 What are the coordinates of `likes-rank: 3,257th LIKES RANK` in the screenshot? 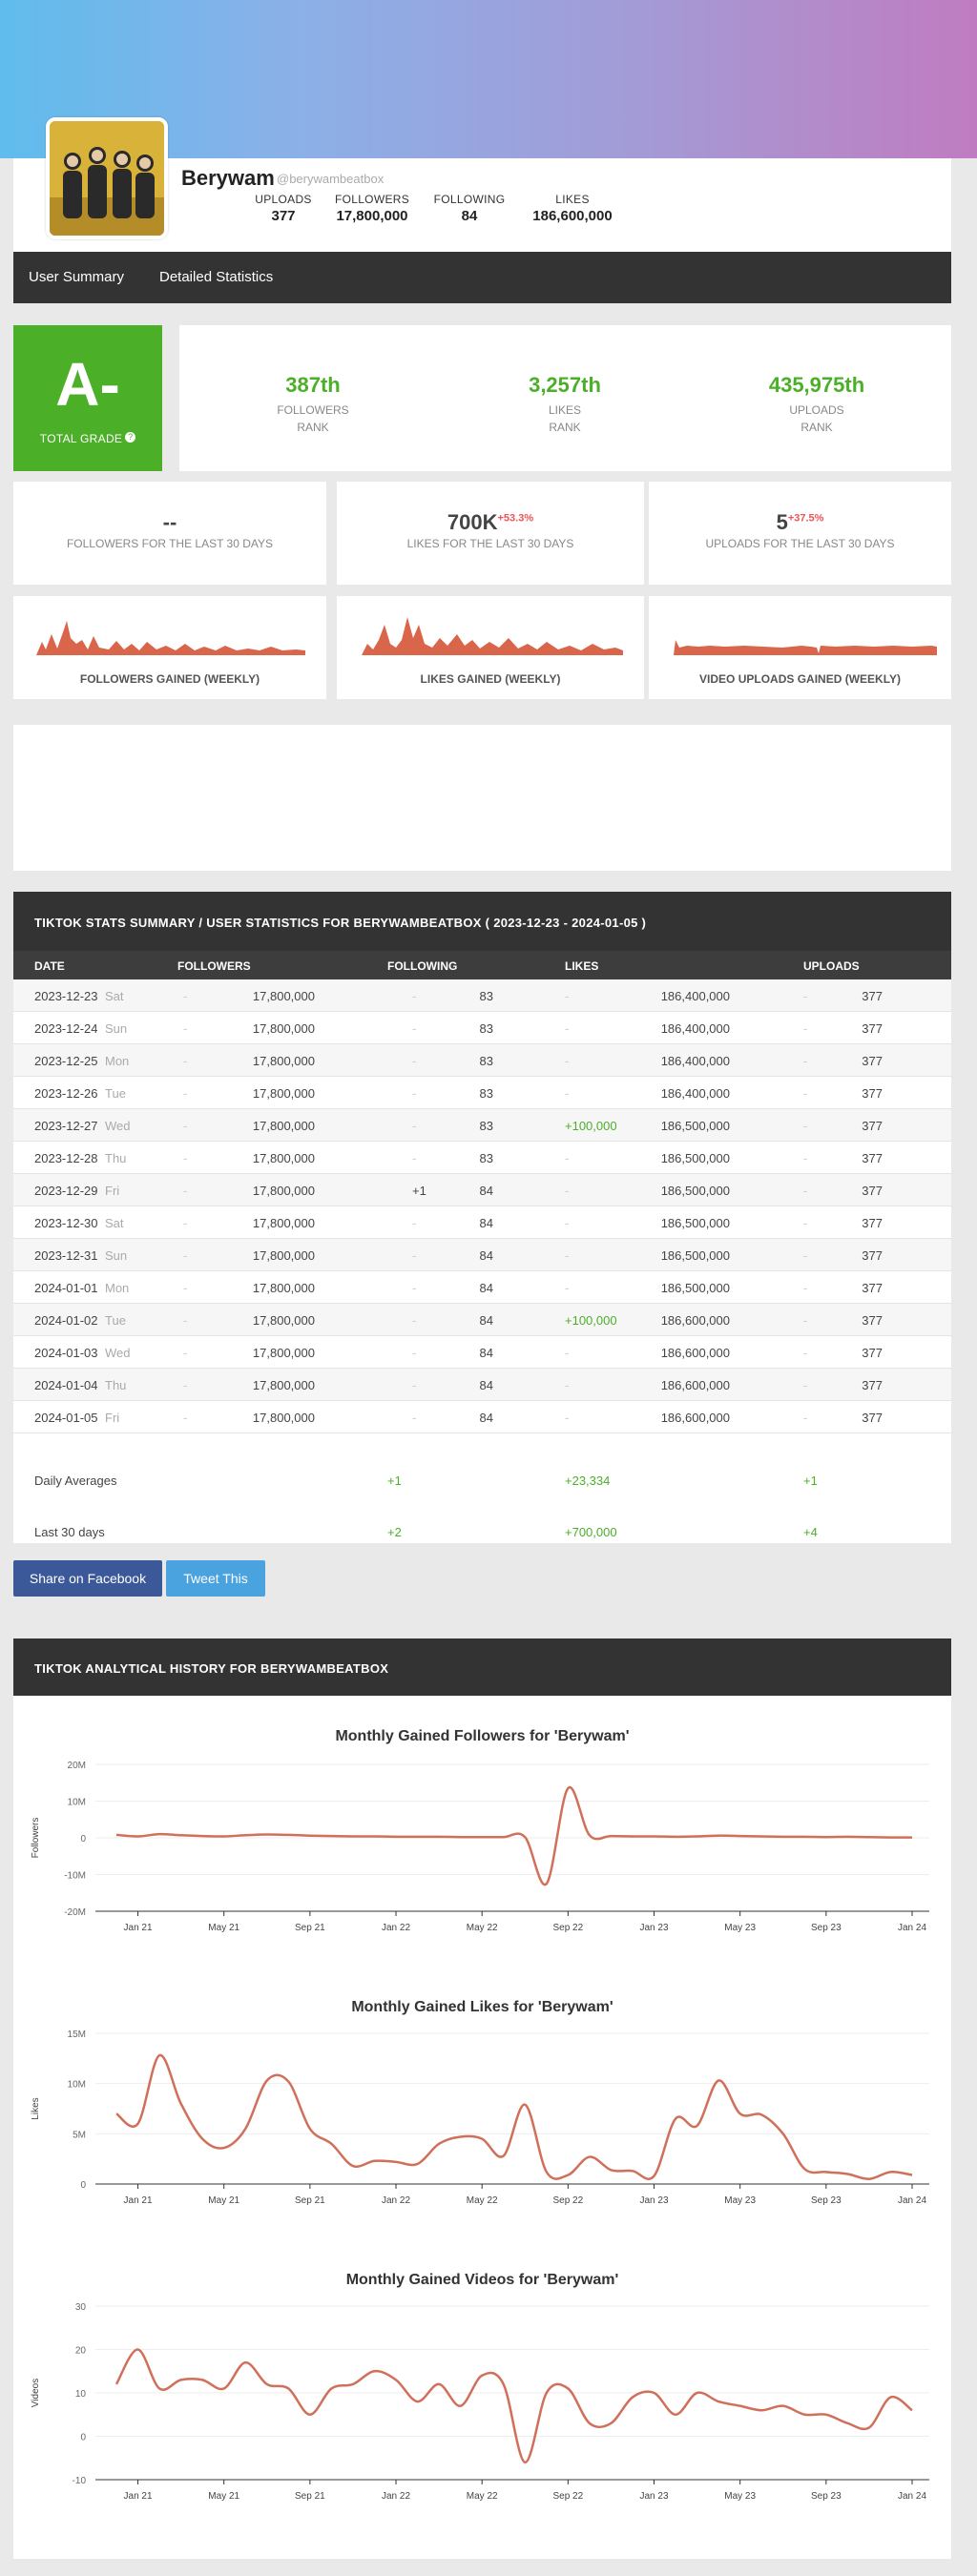 It's located at (564, 380).